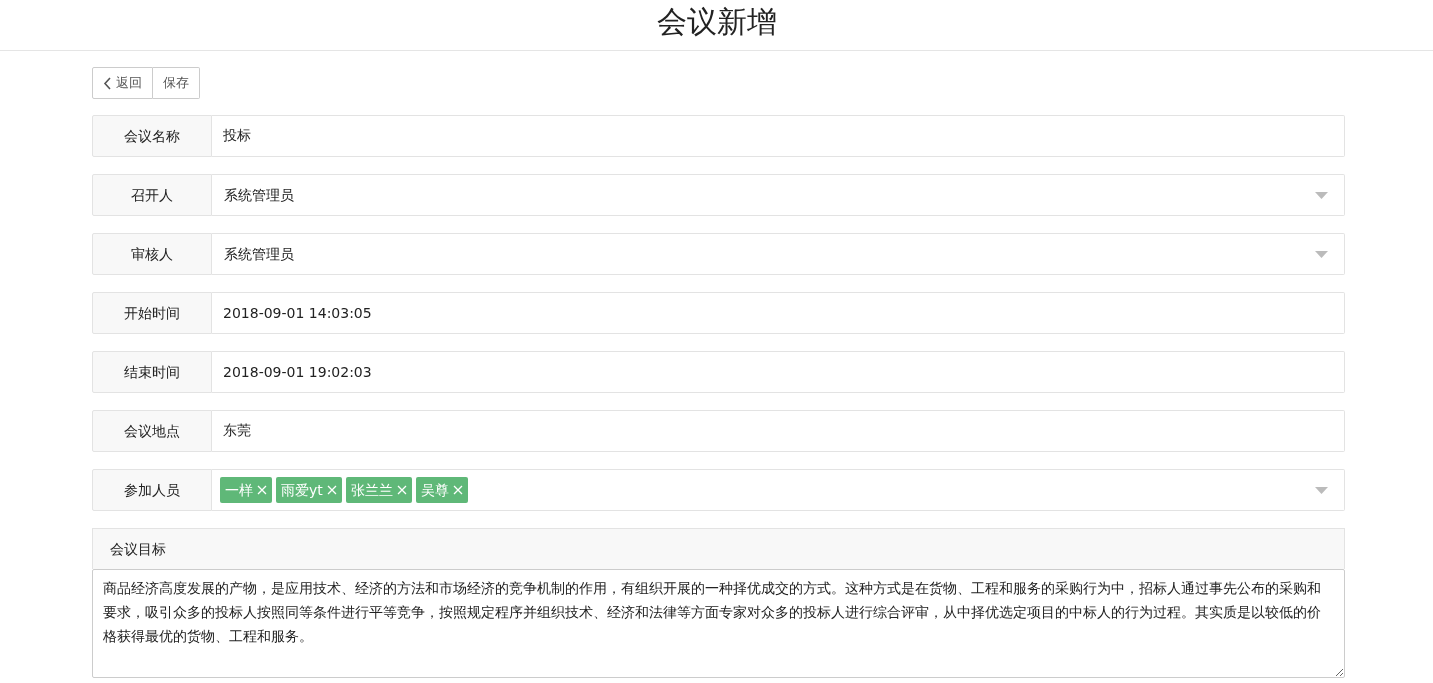 The width and height of the screenshot is (1433, 683). I want to click on save-button: 保存, so click(176, 83).